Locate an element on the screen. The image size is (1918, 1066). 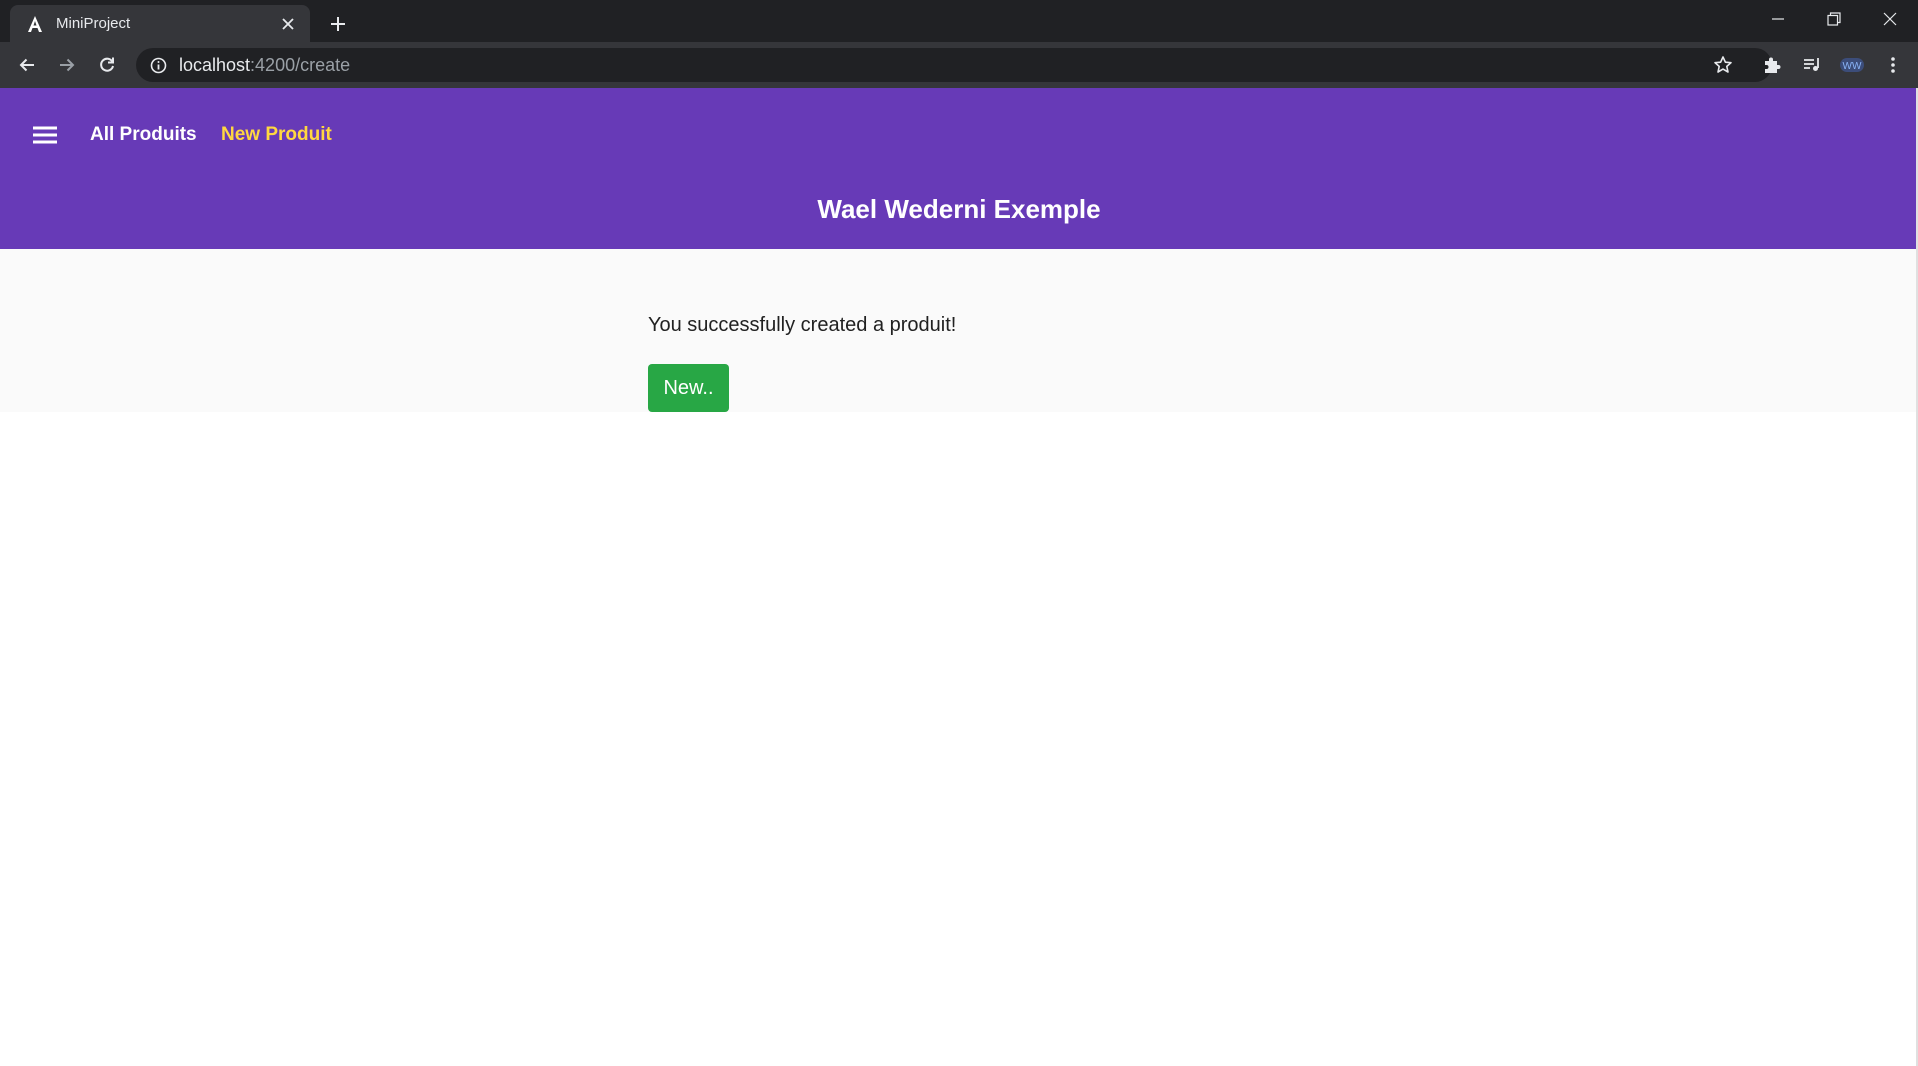
address-bar: localhost:4200/create is located at coordinates (954, 65).